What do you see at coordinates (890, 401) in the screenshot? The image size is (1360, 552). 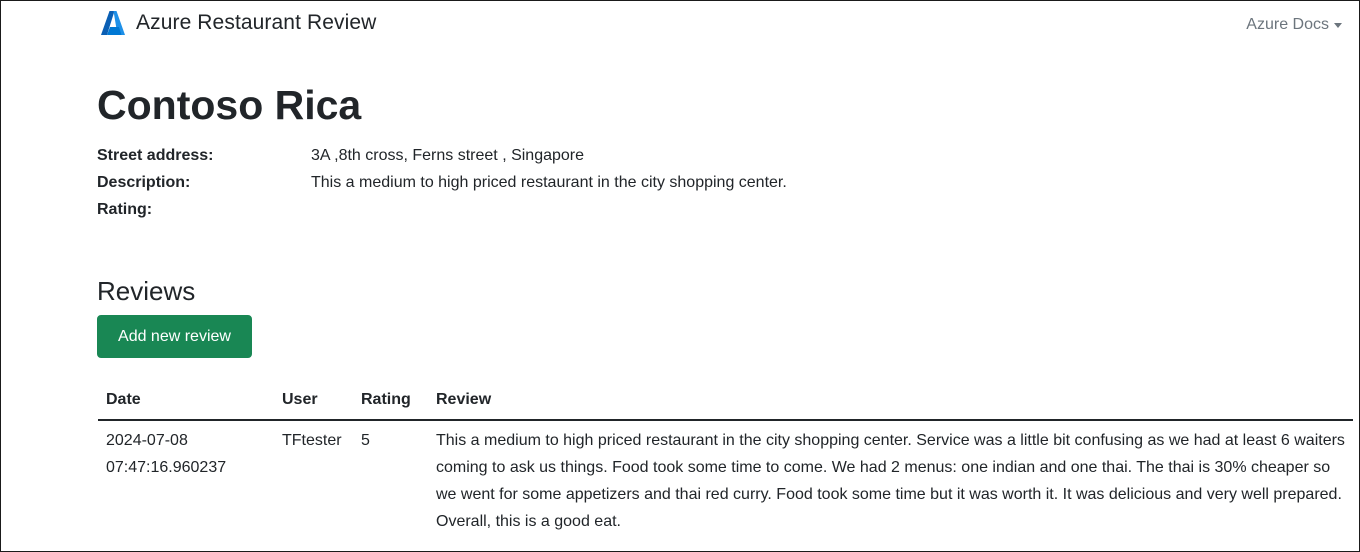 I see `column-header-review: Review` at bounding box center [890, 401].